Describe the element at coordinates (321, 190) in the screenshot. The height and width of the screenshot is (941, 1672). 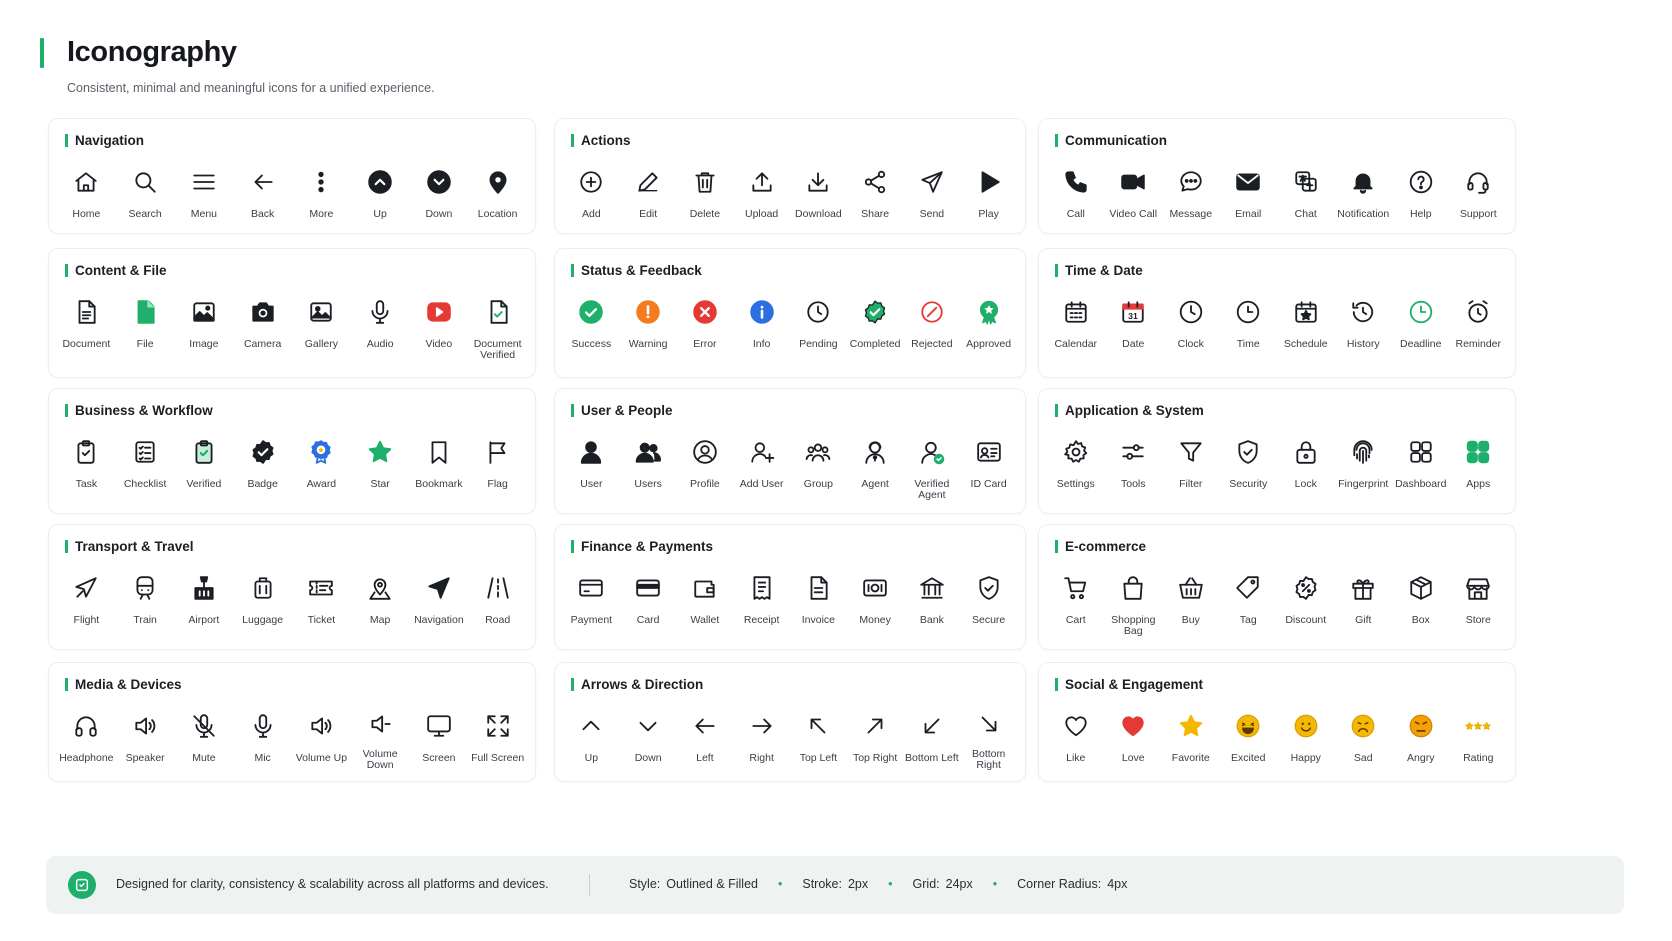
I see `icon-tile-more: More` at that location.